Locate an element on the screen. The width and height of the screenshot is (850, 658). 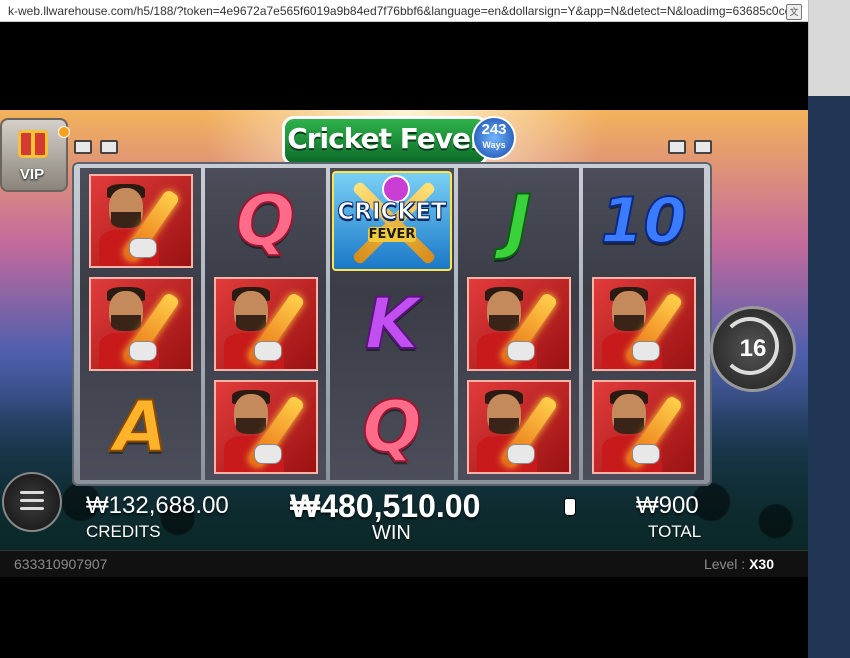
vip-button: VIP is located at coordinates (35, 155).